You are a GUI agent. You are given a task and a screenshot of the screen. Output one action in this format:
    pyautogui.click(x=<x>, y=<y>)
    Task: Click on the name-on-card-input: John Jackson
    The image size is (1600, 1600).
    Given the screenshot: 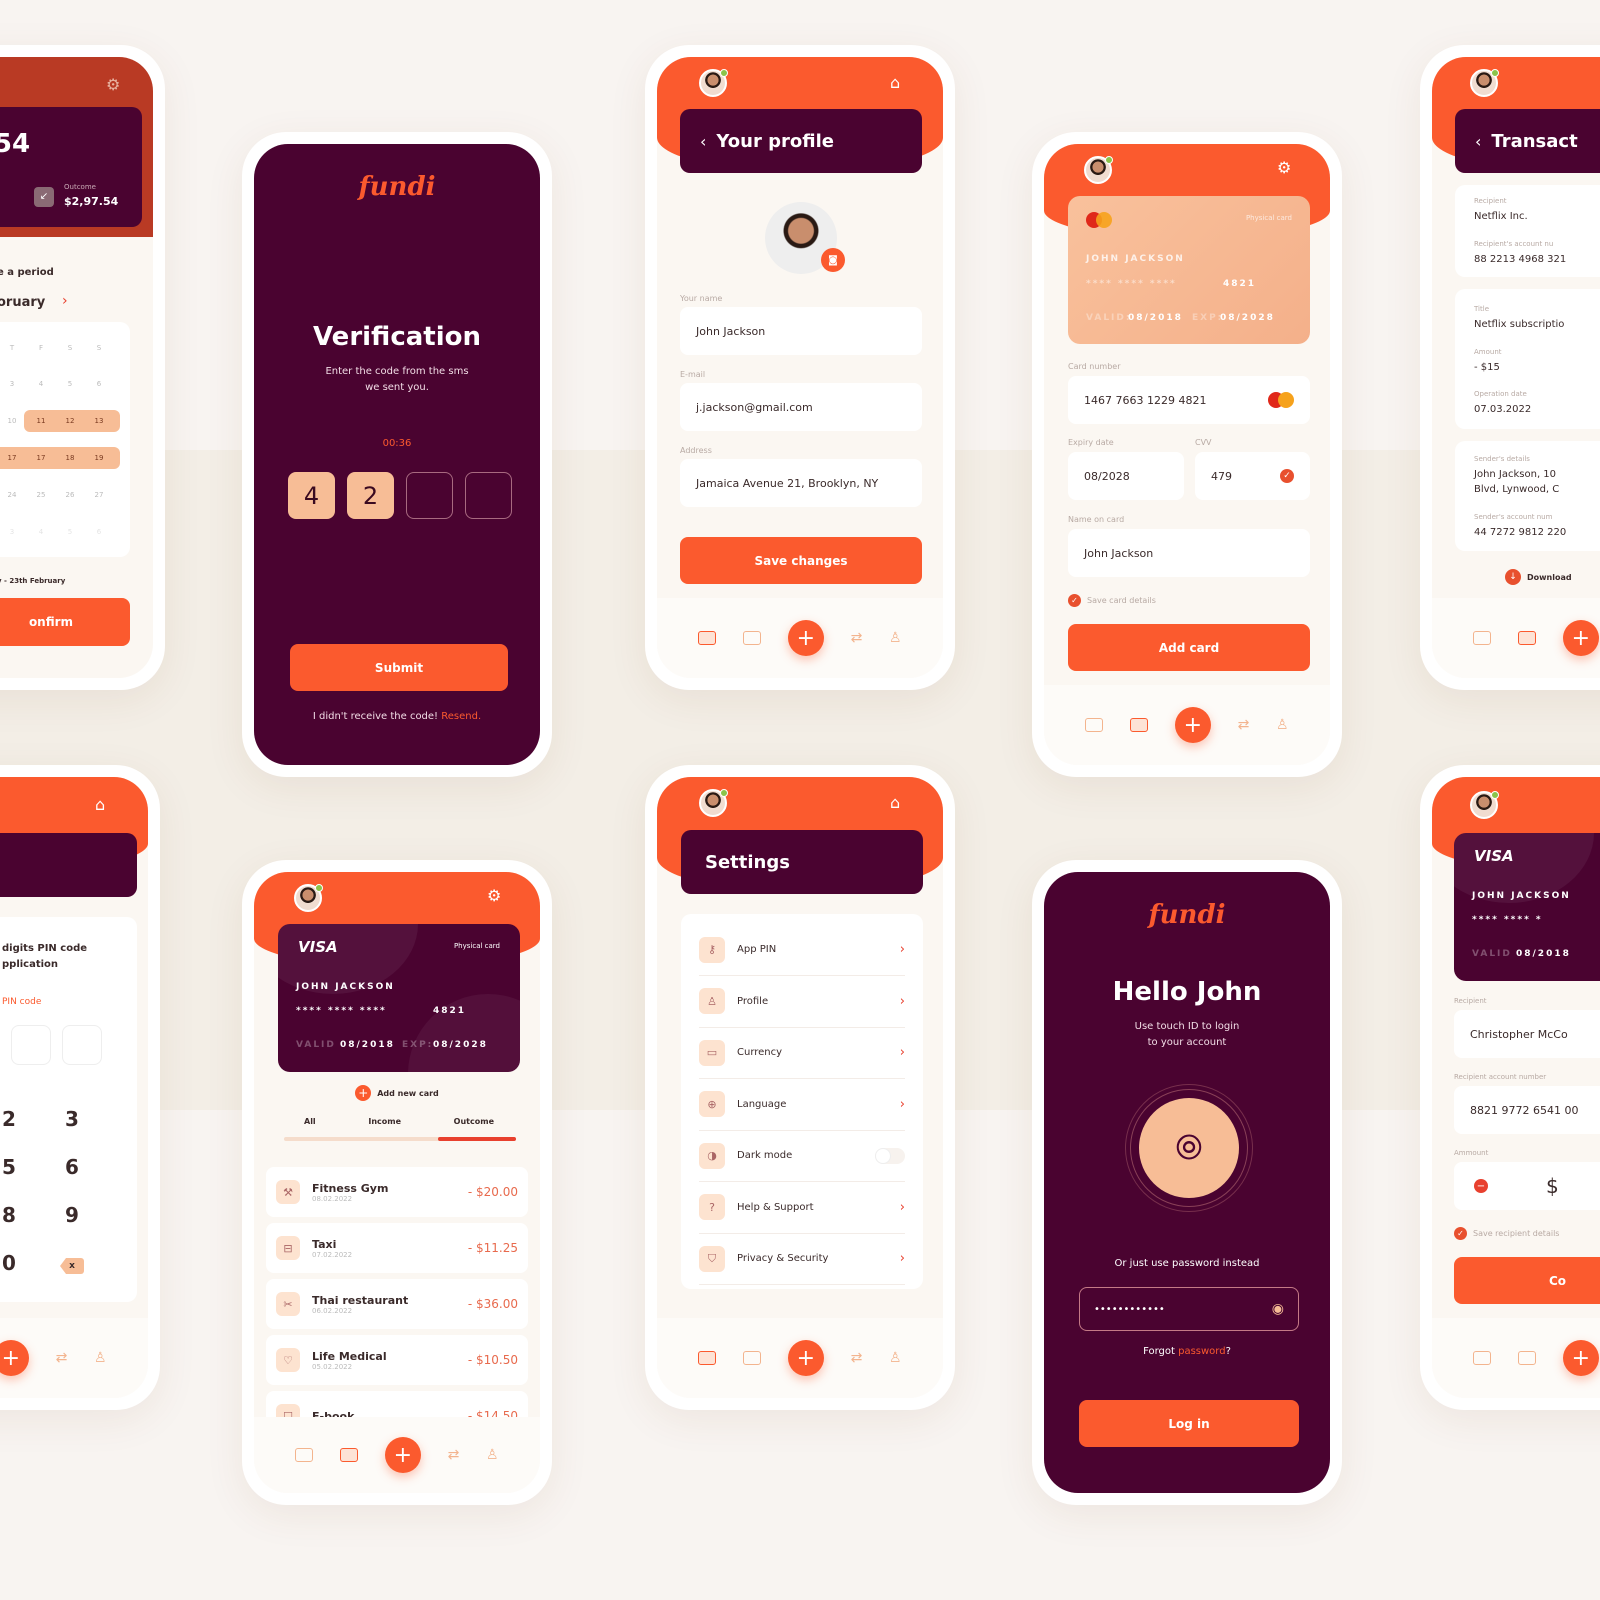 What is the action you would take?
    pyautogui.click(x=1189, y=553)
    